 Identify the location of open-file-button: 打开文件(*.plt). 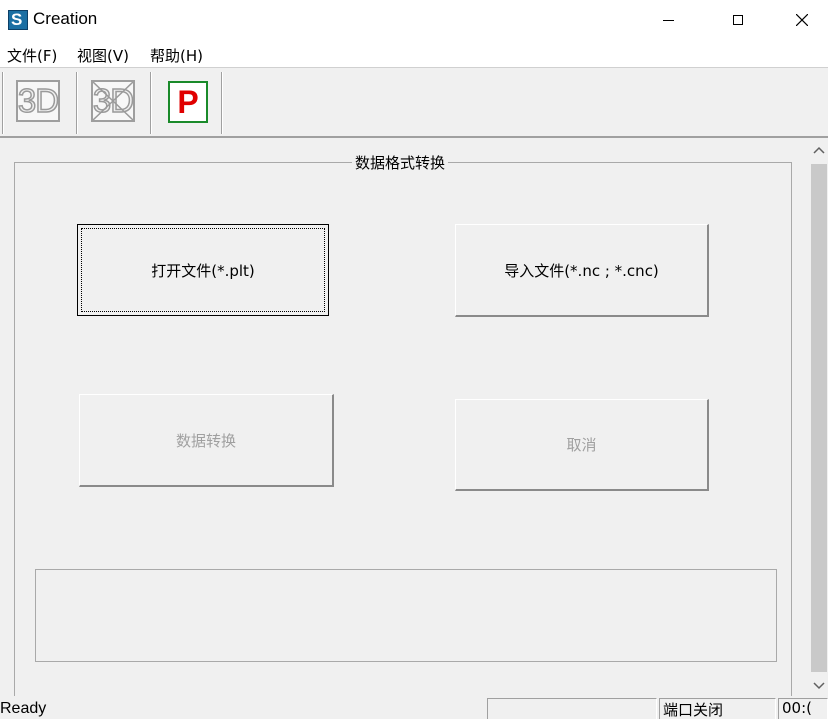
(203, 270).